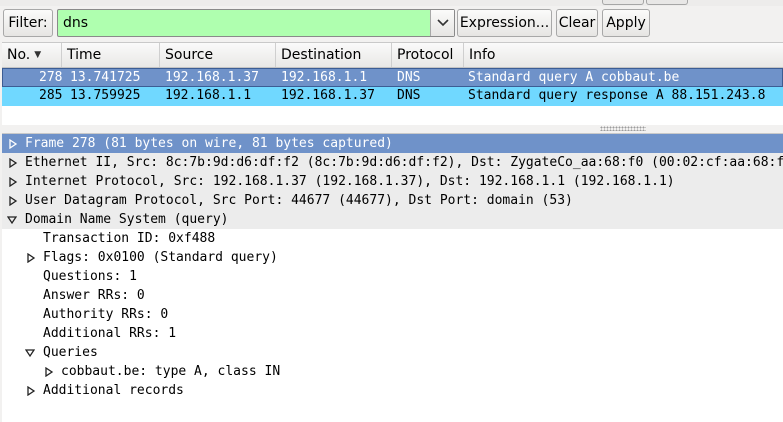 This screenshot has height=422, width=783. I want to click on tree-item-questions: Questions: 1, so click(392, 276).